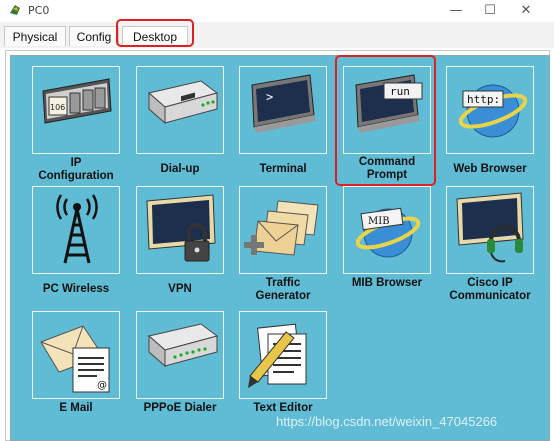 This screenshot has width=554, height=441. I want to click on command-prompt-icon: run, so click(389, 103).